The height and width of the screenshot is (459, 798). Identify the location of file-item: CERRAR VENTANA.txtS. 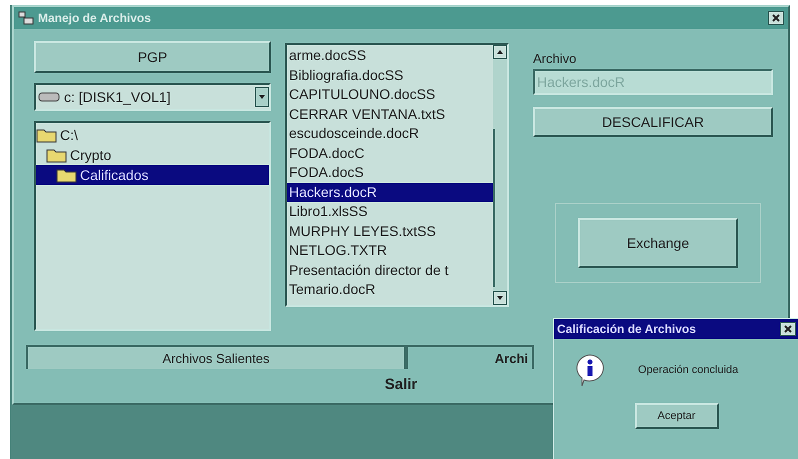
(390, 114).